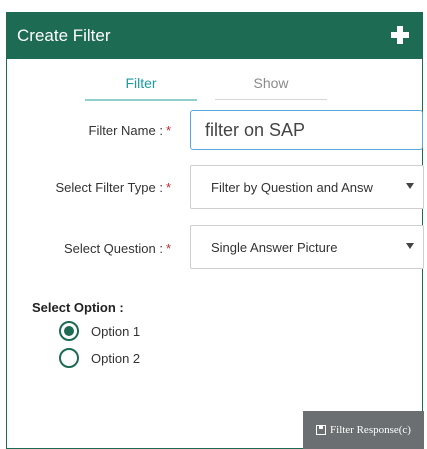 Image resolution: width=427 pixels, height=449 pixels. I want to click on radio-unchecked-icon, so click(69, 358).